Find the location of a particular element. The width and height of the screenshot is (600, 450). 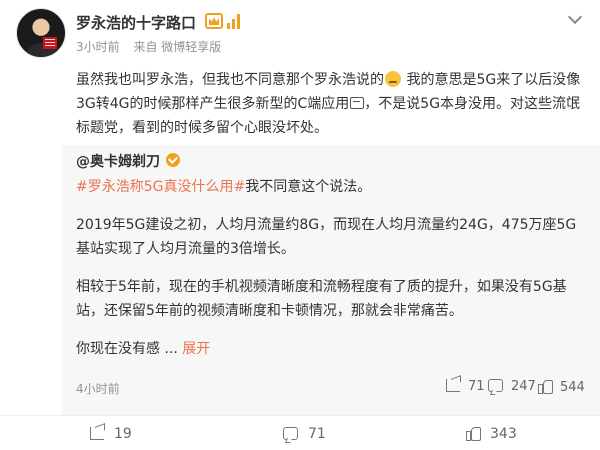

like-count: 343 is located at coordinates (503, 434).